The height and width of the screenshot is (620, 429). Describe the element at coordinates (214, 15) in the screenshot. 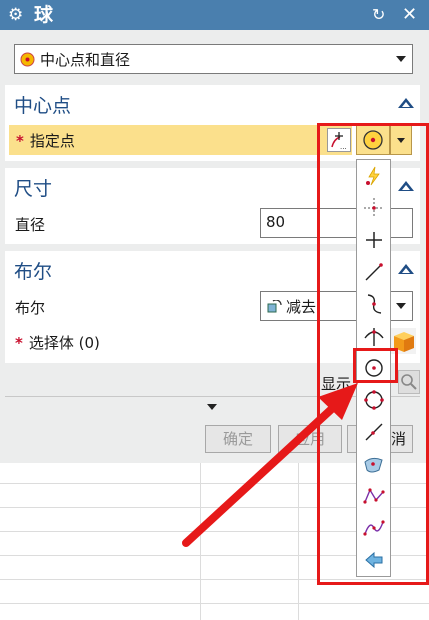

I see `title-bar: ⚙ 球 ↻ ✕` at that location.